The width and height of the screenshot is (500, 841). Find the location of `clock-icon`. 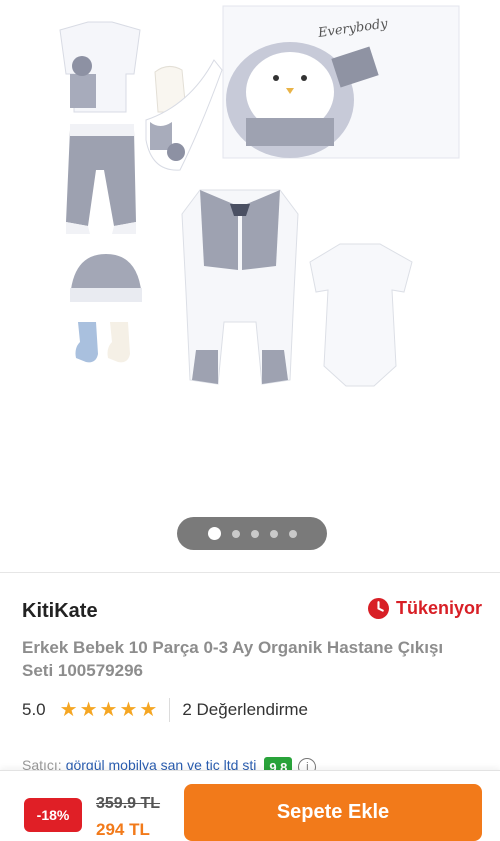

clock-icon is located at coordinates (378, 608).